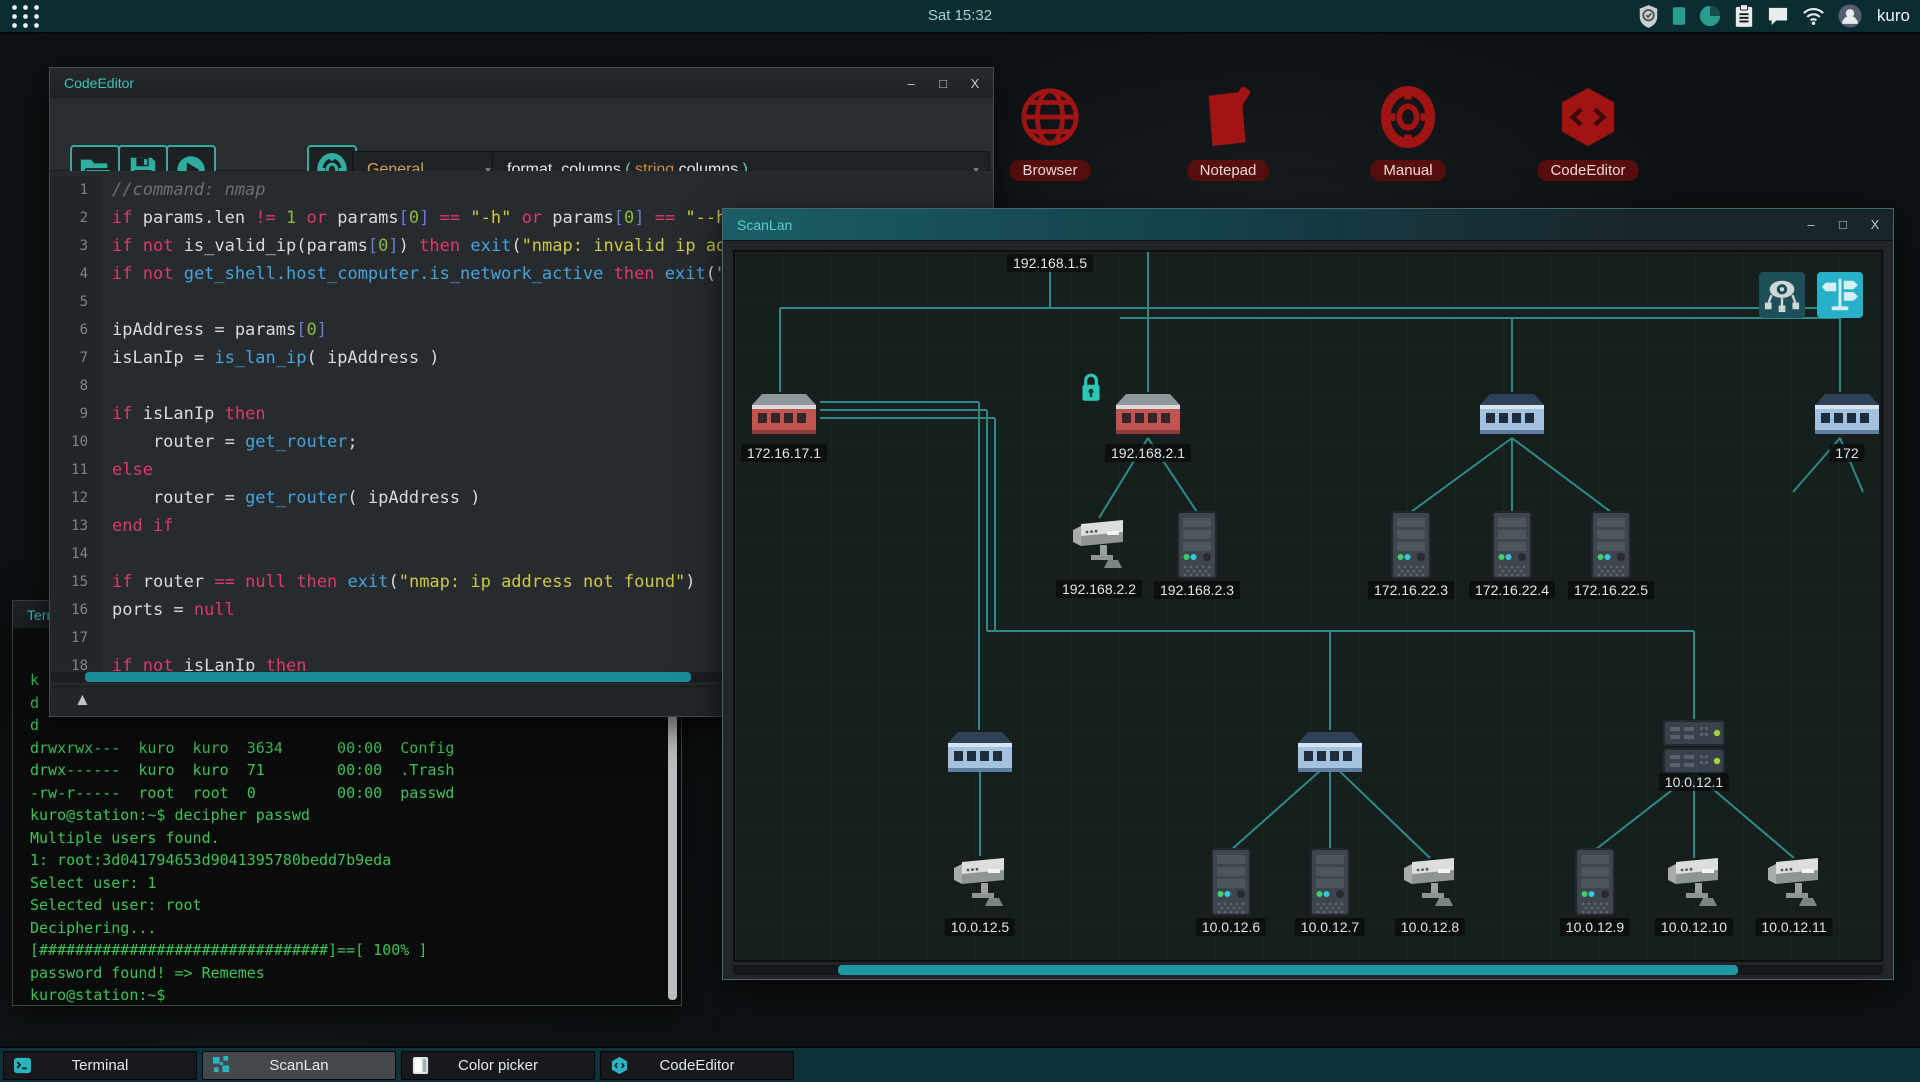 The image size is (1920, 1082). I want to click on terminal-line: kuro@station:~$ decipher passwd, so click(170, 815).